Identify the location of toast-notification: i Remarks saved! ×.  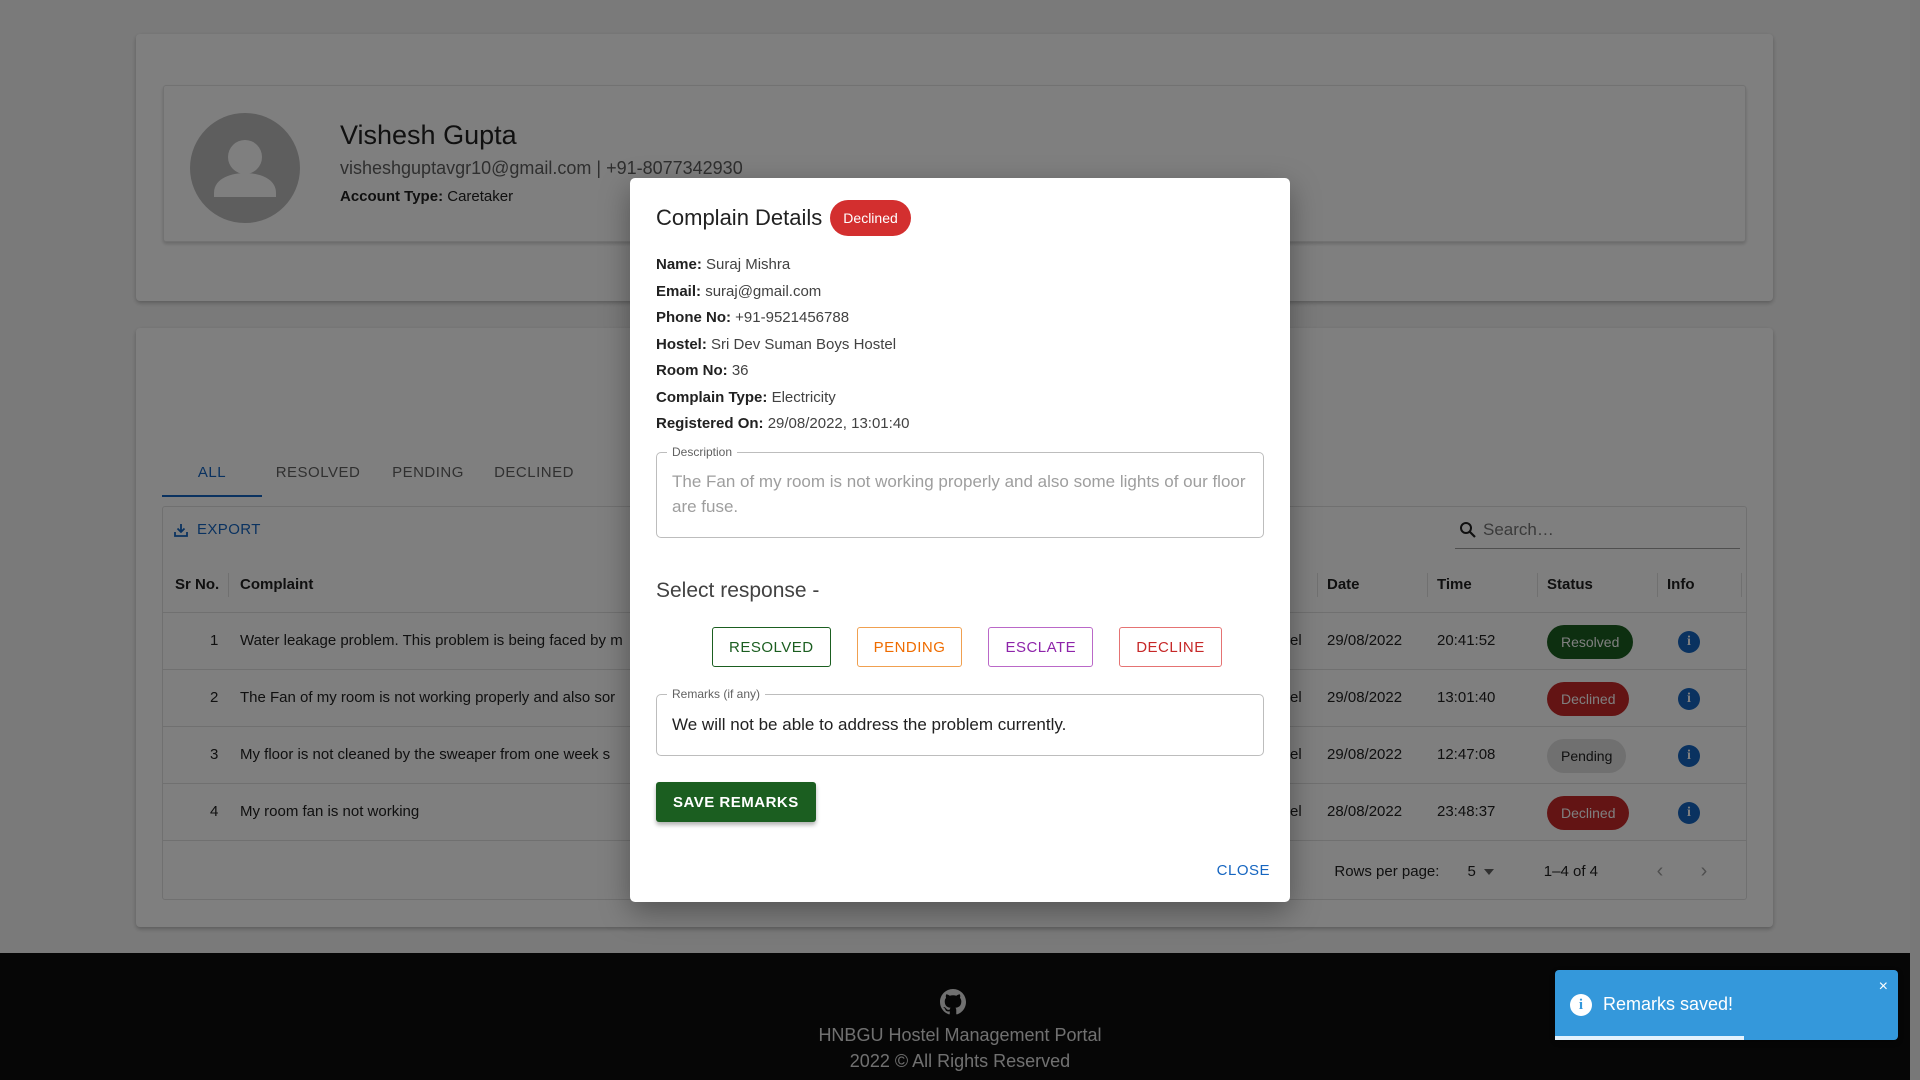
(1726, 1005).